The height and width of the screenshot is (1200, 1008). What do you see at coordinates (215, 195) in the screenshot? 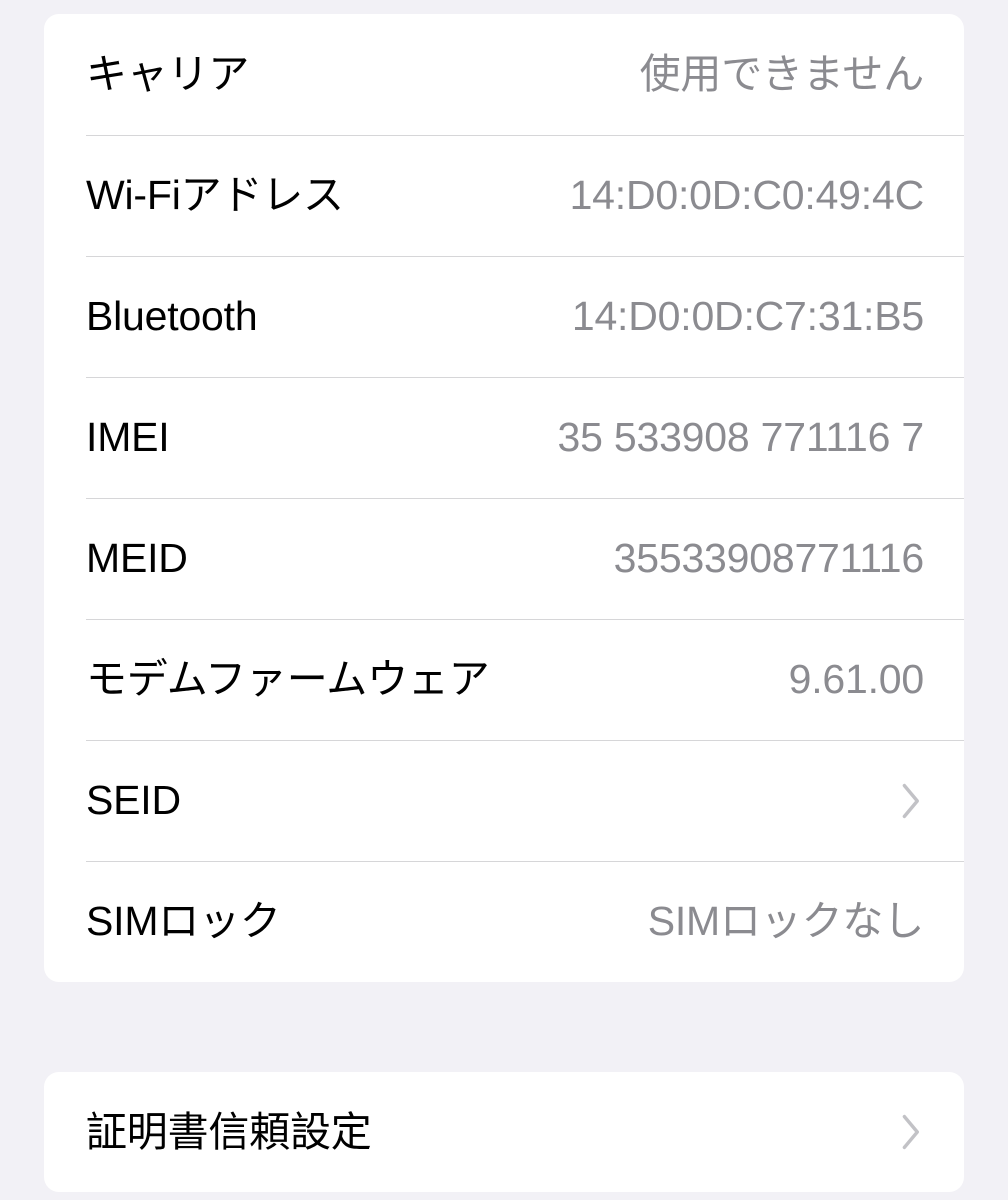
I see `row-label-wifi-address: Wi-Fiアドレス` at bounding box center [215, 195].